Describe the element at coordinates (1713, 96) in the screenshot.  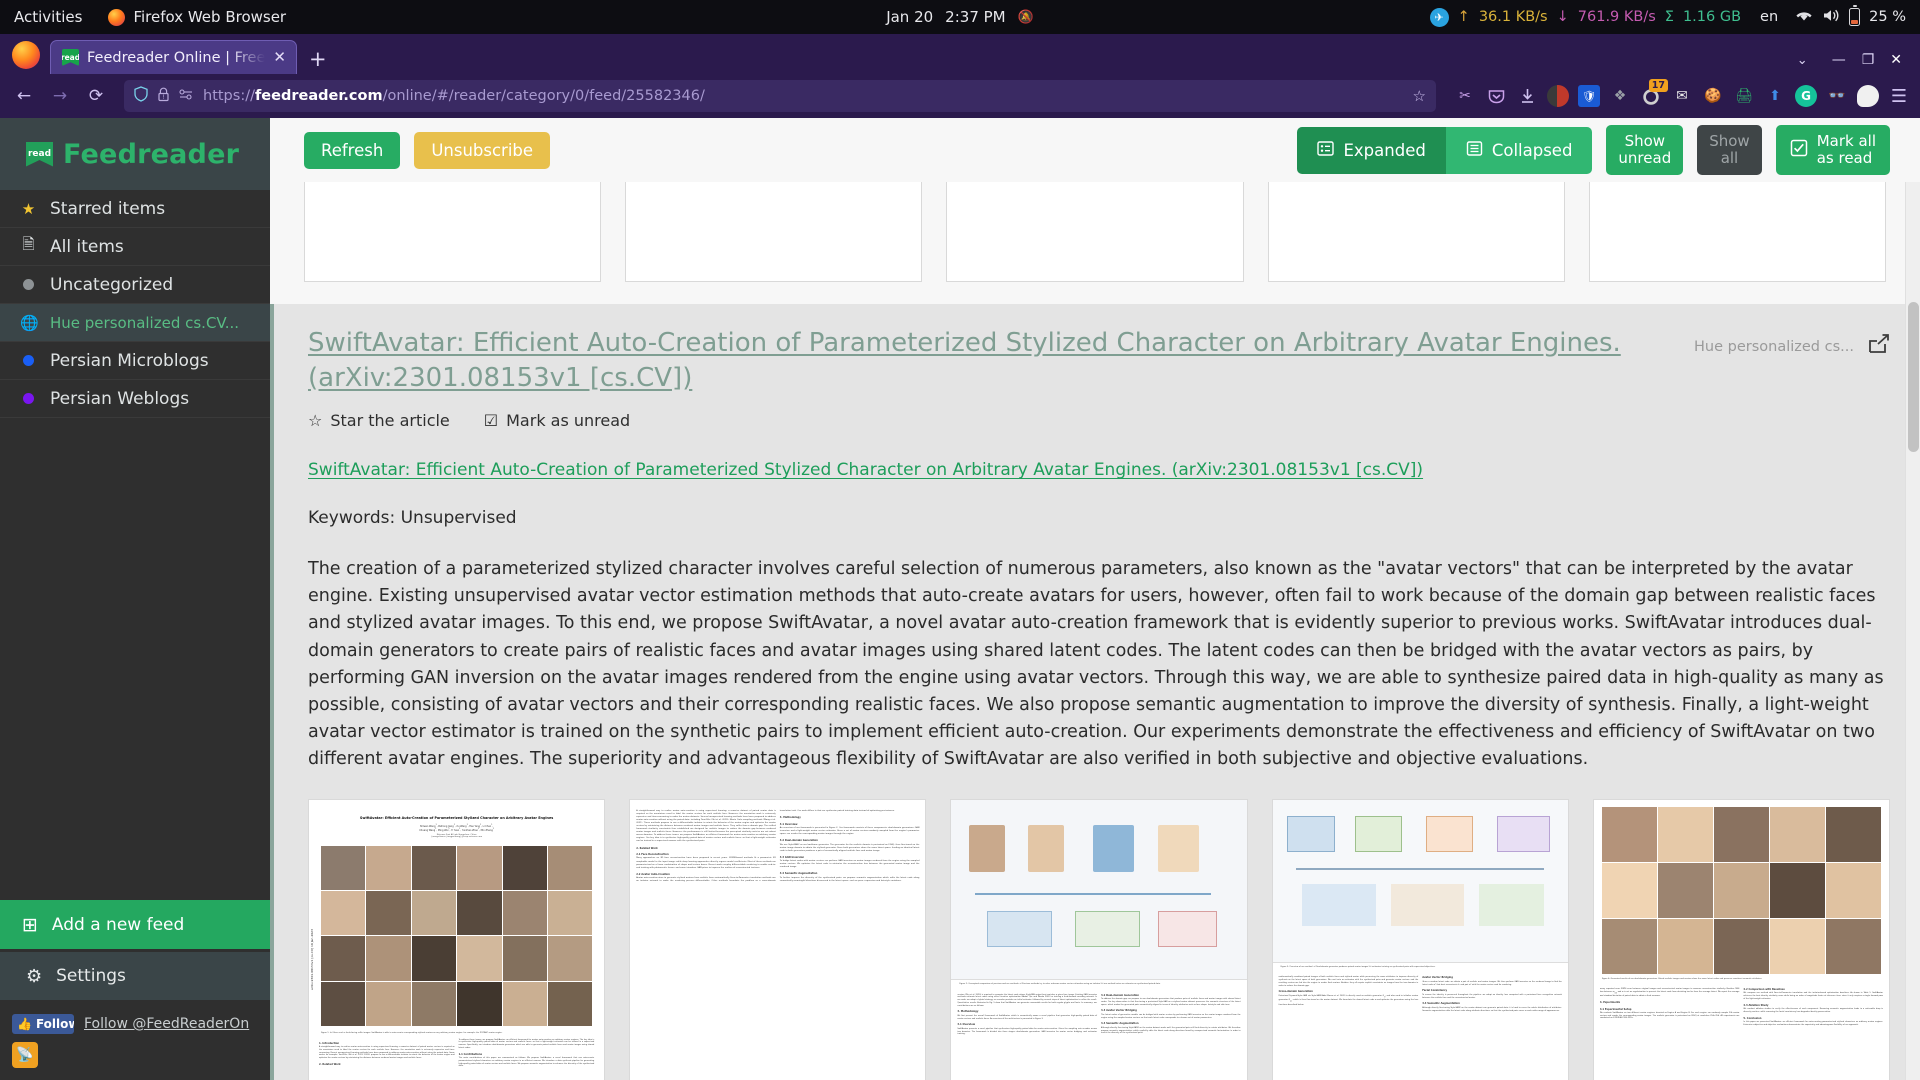
I see `cookie-extension-icon: 🍪` at that location.